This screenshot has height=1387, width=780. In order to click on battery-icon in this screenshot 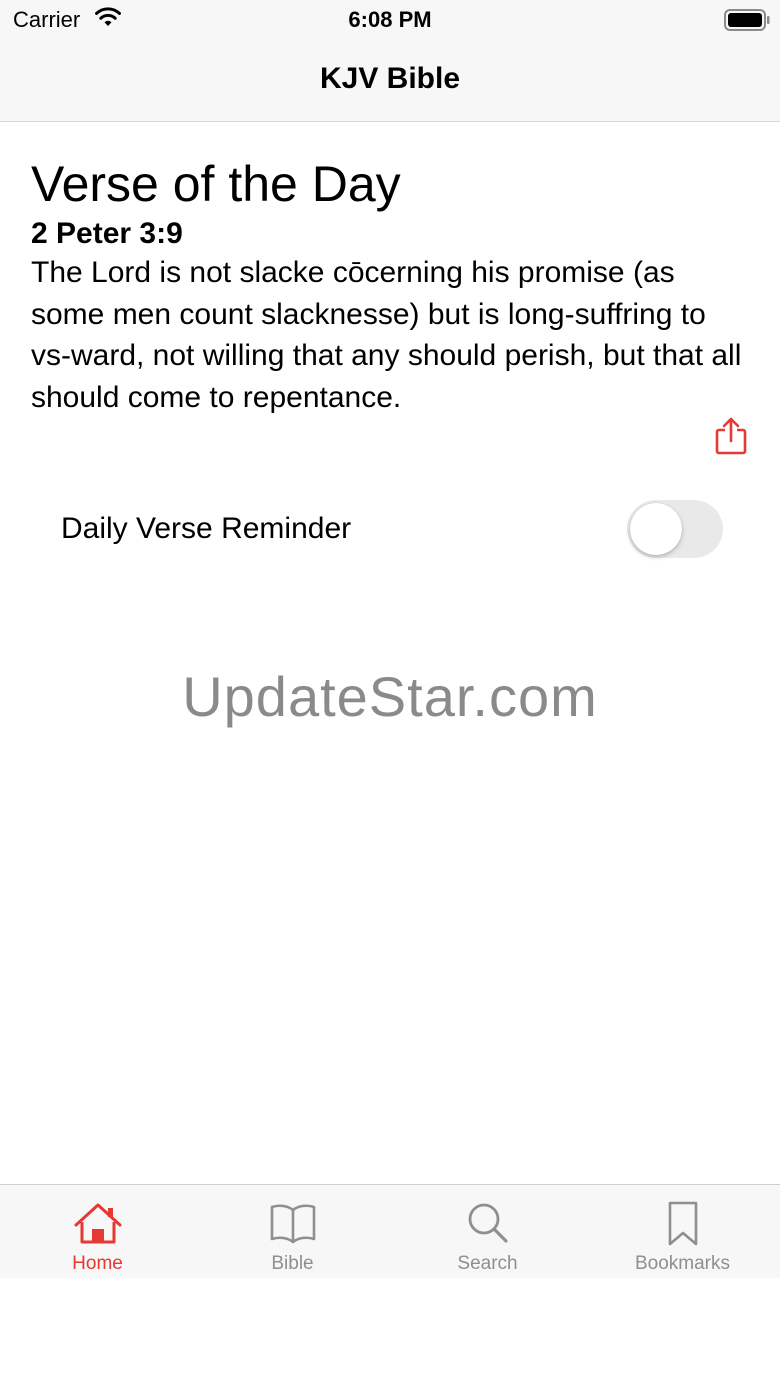, I will do `click(747, 22)`.